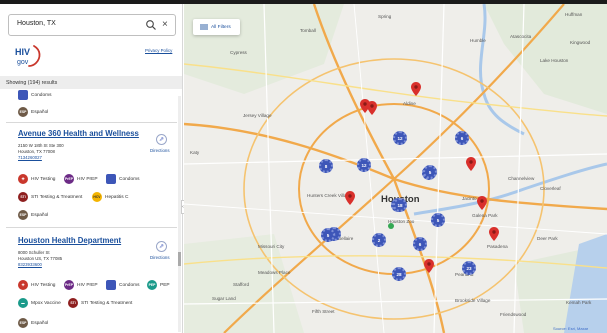 The image size is (607, 333). Describe the element at coordinates (78, 133) in the screenshot. I see `location-name: Avenue 360 Health and Wellness` at that location.